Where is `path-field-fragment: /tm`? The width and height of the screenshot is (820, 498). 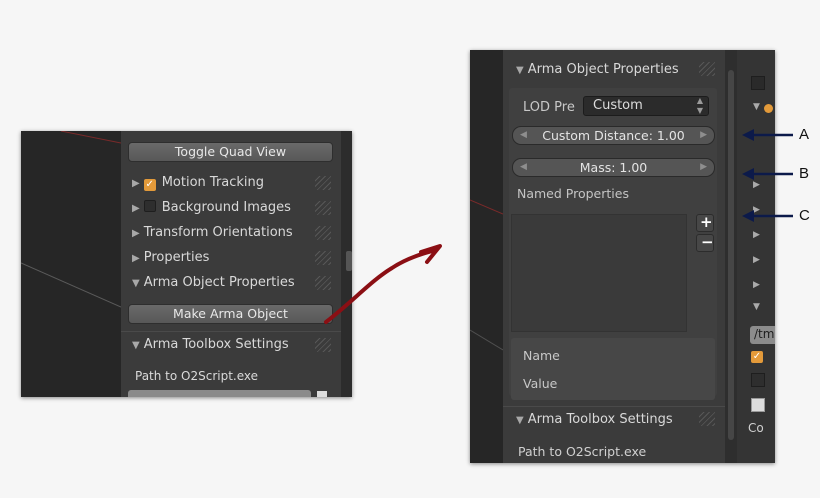
path-field-fragment: /tm is located at coordinates (762, 335).